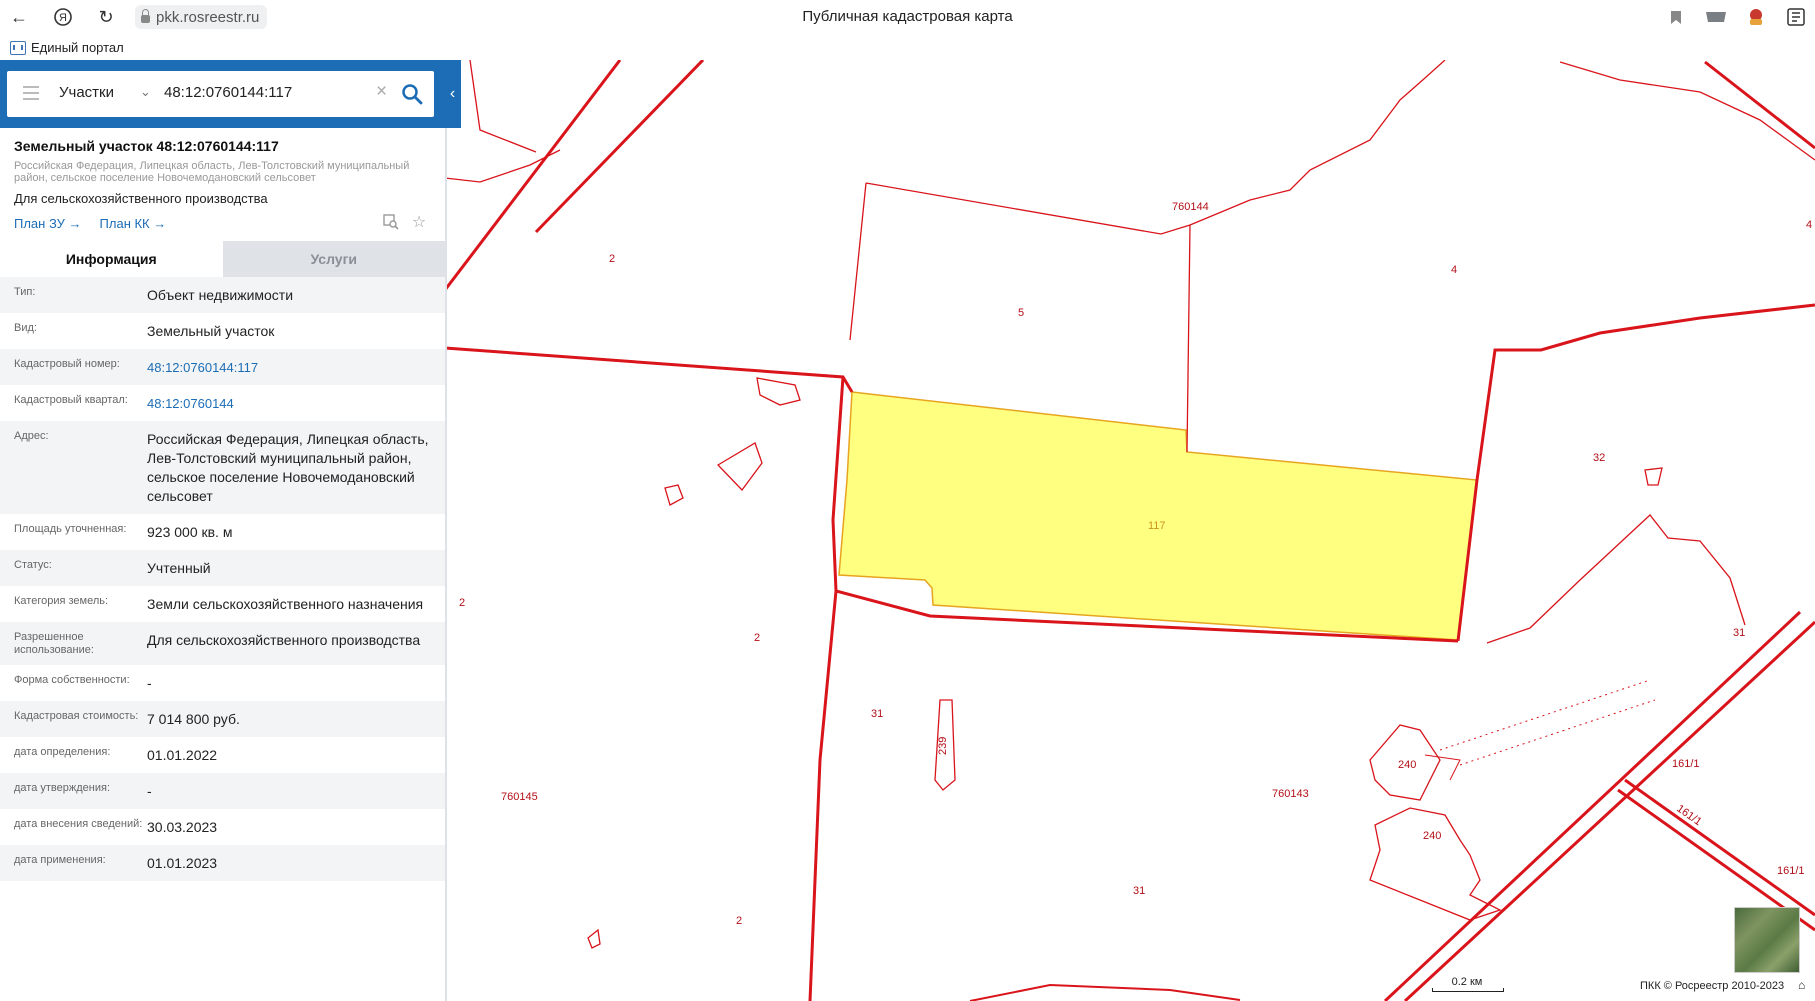 The width and height of the screenshot is (1815, 1001). I want to click on row-value: Объект недвижимости, so click(220, 295).